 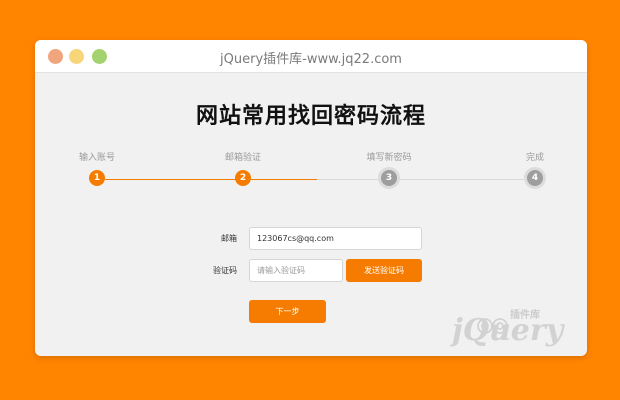 I want to click on step-2-number: 2, so click(x=243, y=178).